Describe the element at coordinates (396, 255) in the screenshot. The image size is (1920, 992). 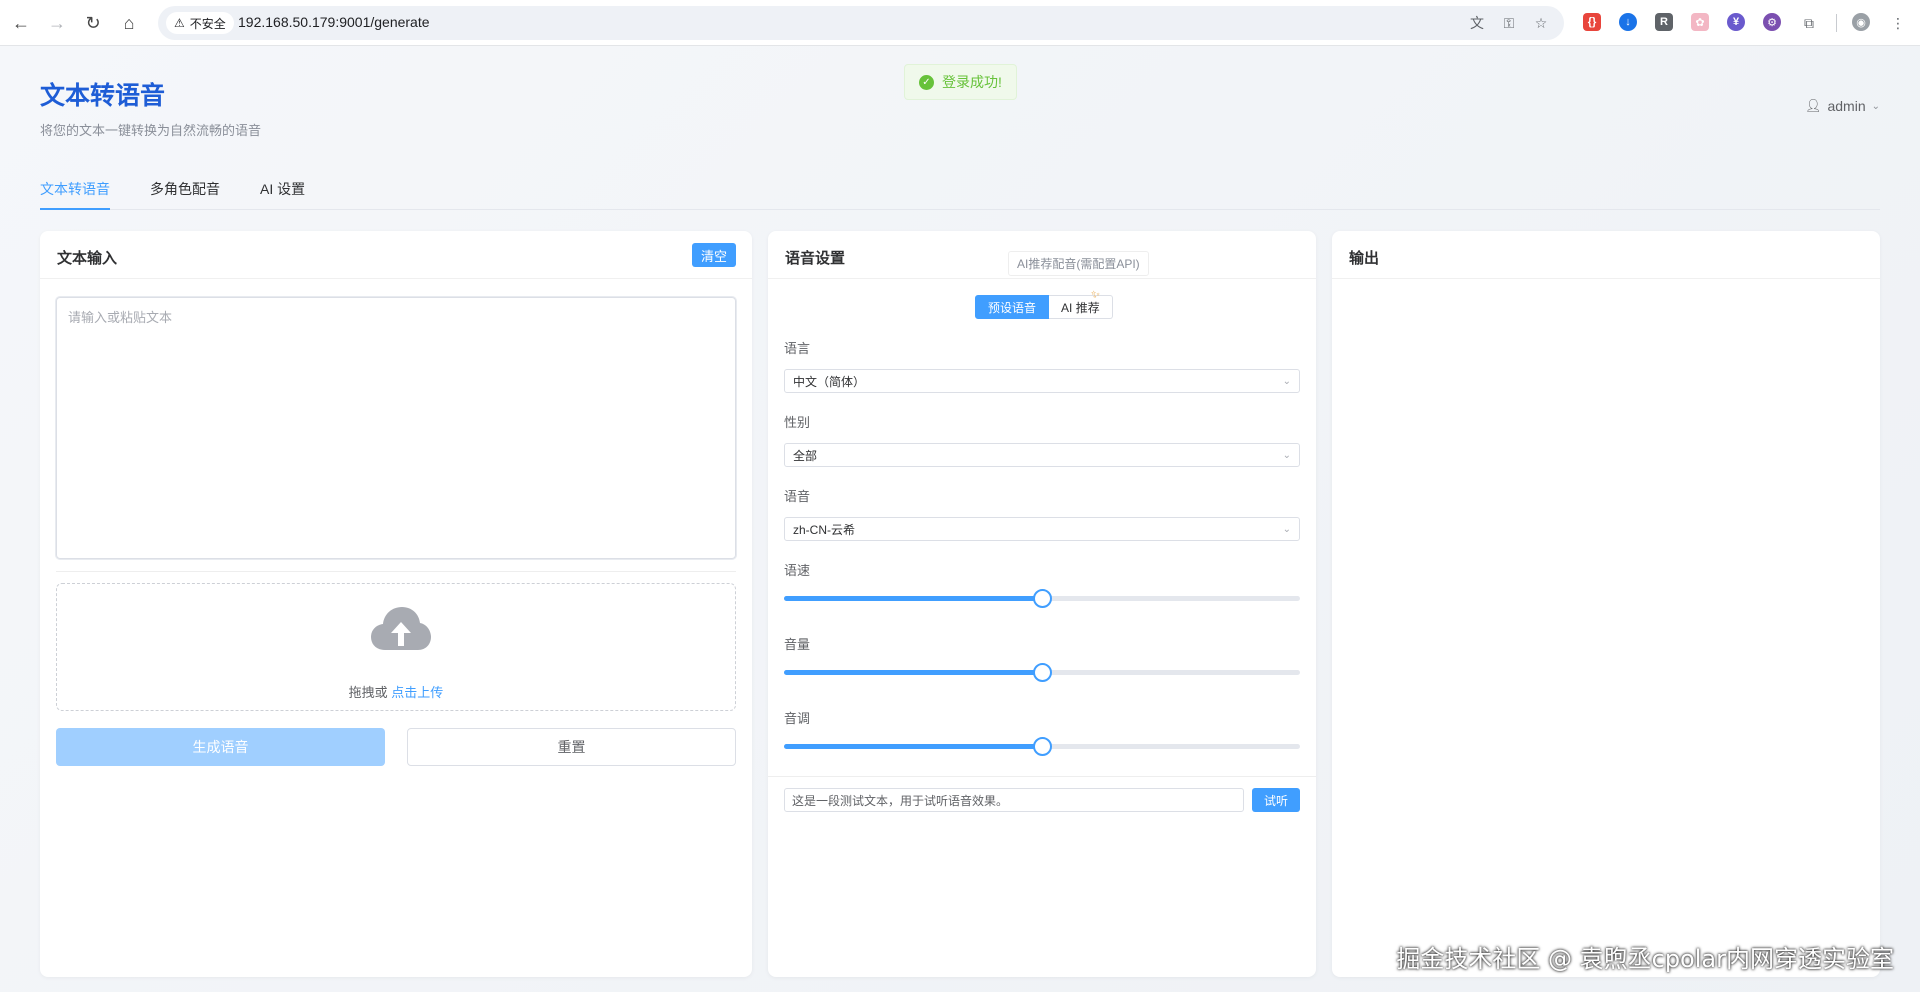
I see `card-header: 文本输入 清空` at that location.